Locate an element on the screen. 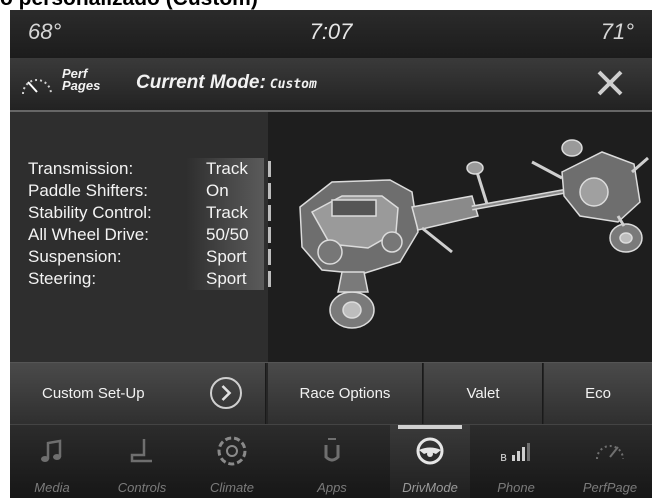  setting-row-all-wheel-drive: All Wheel Drive: 50/50 is located at coordinates (153, 235).